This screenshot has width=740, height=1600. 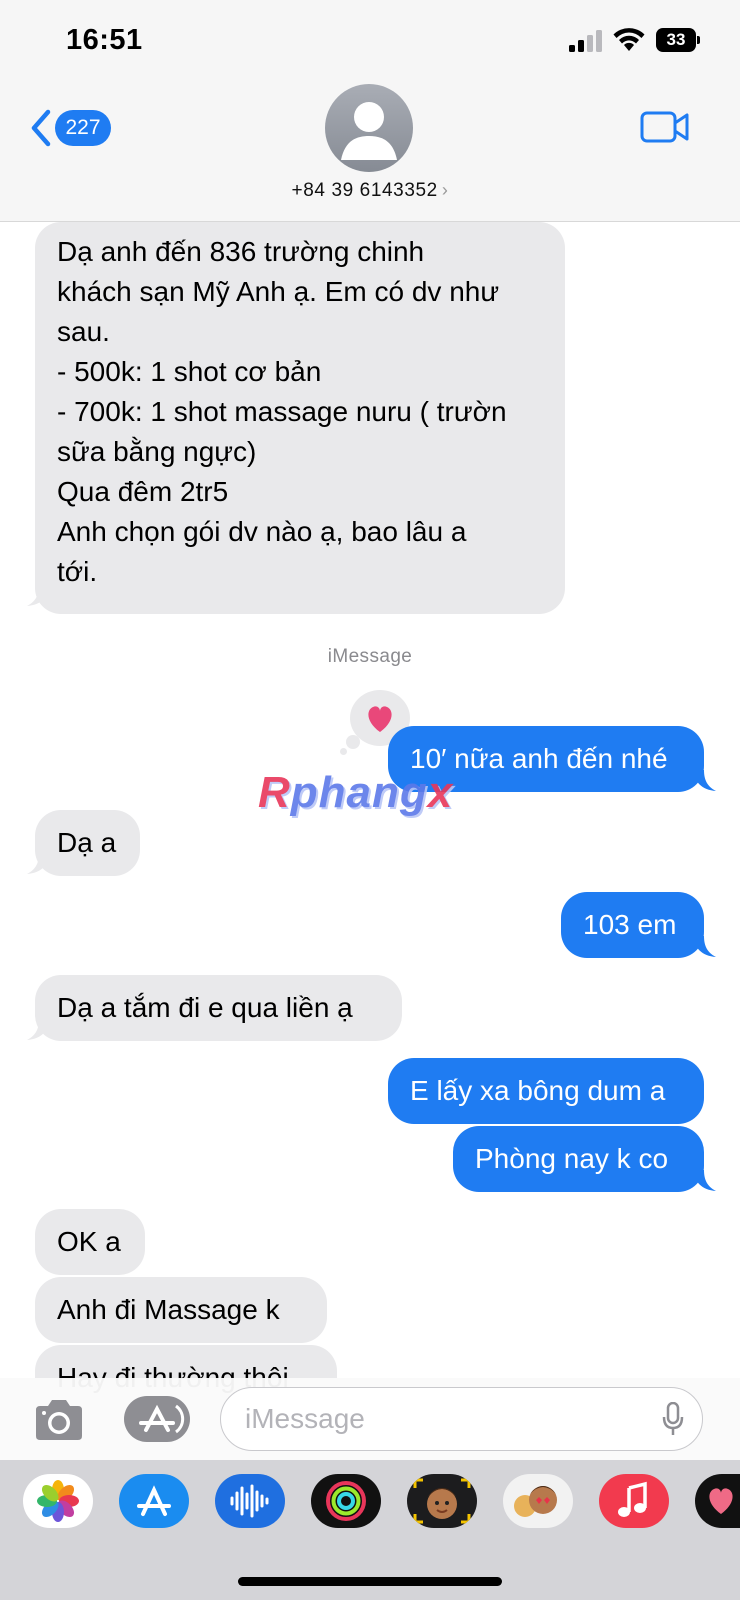 I want to click on contact-avatar, so click(x=369, y=128).